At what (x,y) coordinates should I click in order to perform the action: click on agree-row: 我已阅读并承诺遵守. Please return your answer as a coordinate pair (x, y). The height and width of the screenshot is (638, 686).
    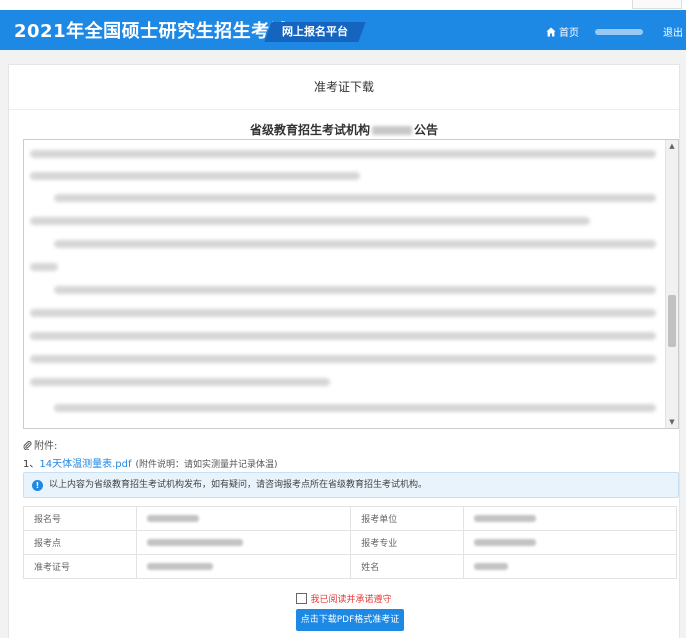
    Looking at the image, I should click on (344, 598).